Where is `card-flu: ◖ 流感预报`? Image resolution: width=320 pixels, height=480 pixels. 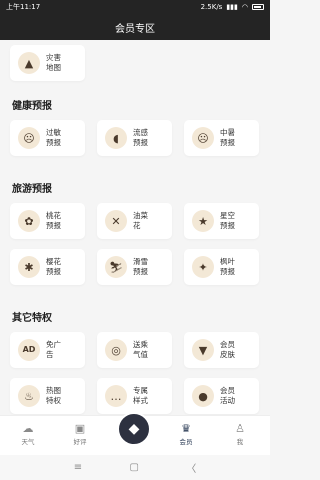 card-flu: ◖ 流感预报 is located at coordinates (134, 138).